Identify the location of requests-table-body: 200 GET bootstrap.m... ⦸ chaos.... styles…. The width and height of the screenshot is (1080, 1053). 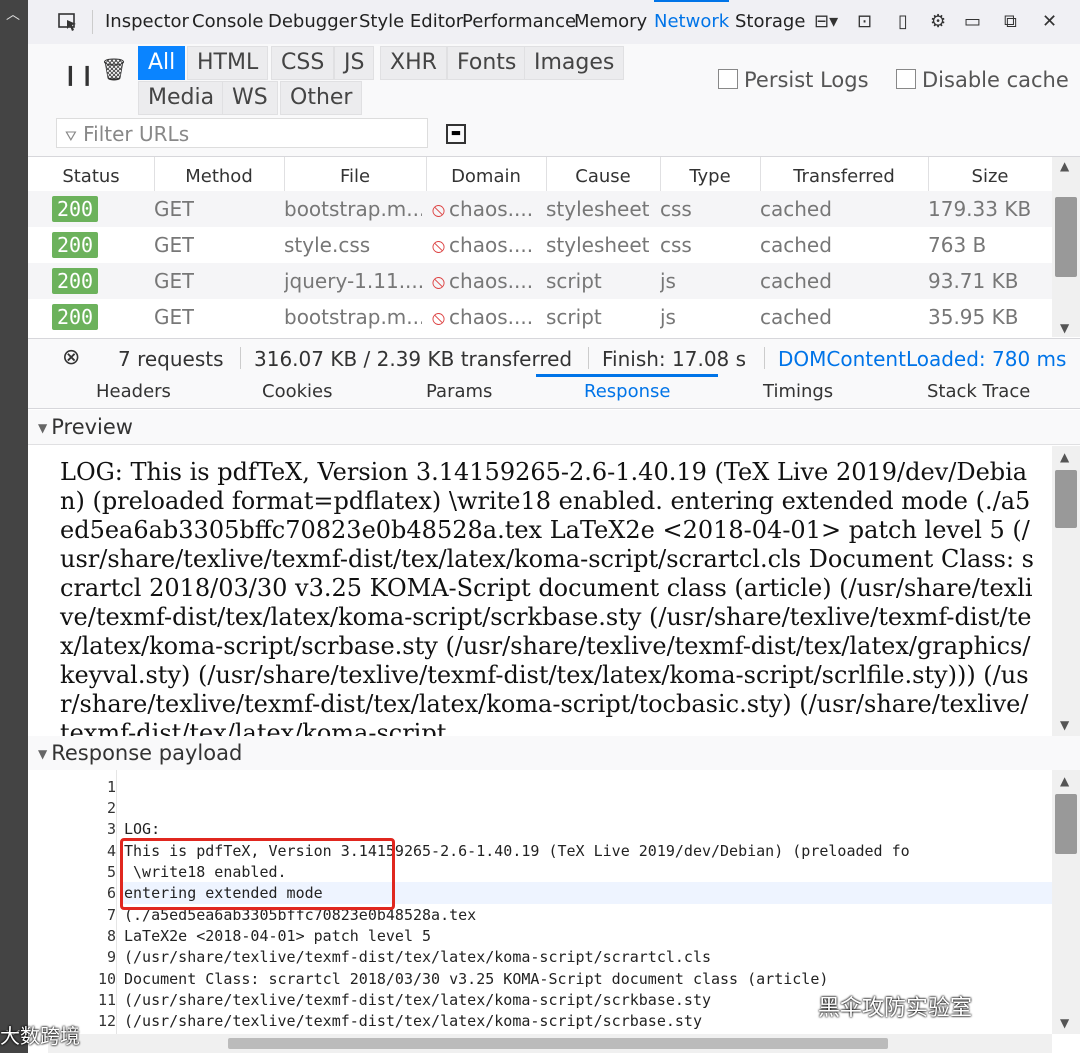
(540, 264).